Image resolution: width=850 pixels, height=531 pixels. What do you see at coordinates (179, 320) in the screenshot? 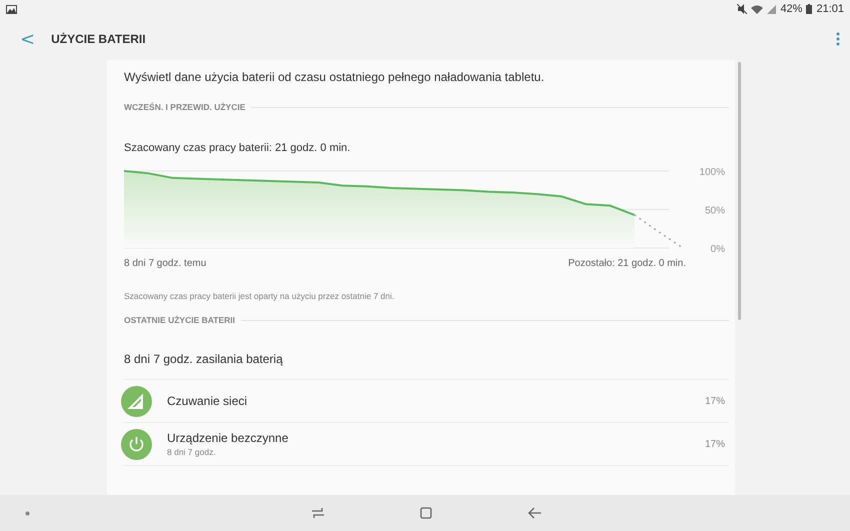
I see `section-title: OSTATNIE UŻYCIE BATERII` at bounding box center [179, 320].